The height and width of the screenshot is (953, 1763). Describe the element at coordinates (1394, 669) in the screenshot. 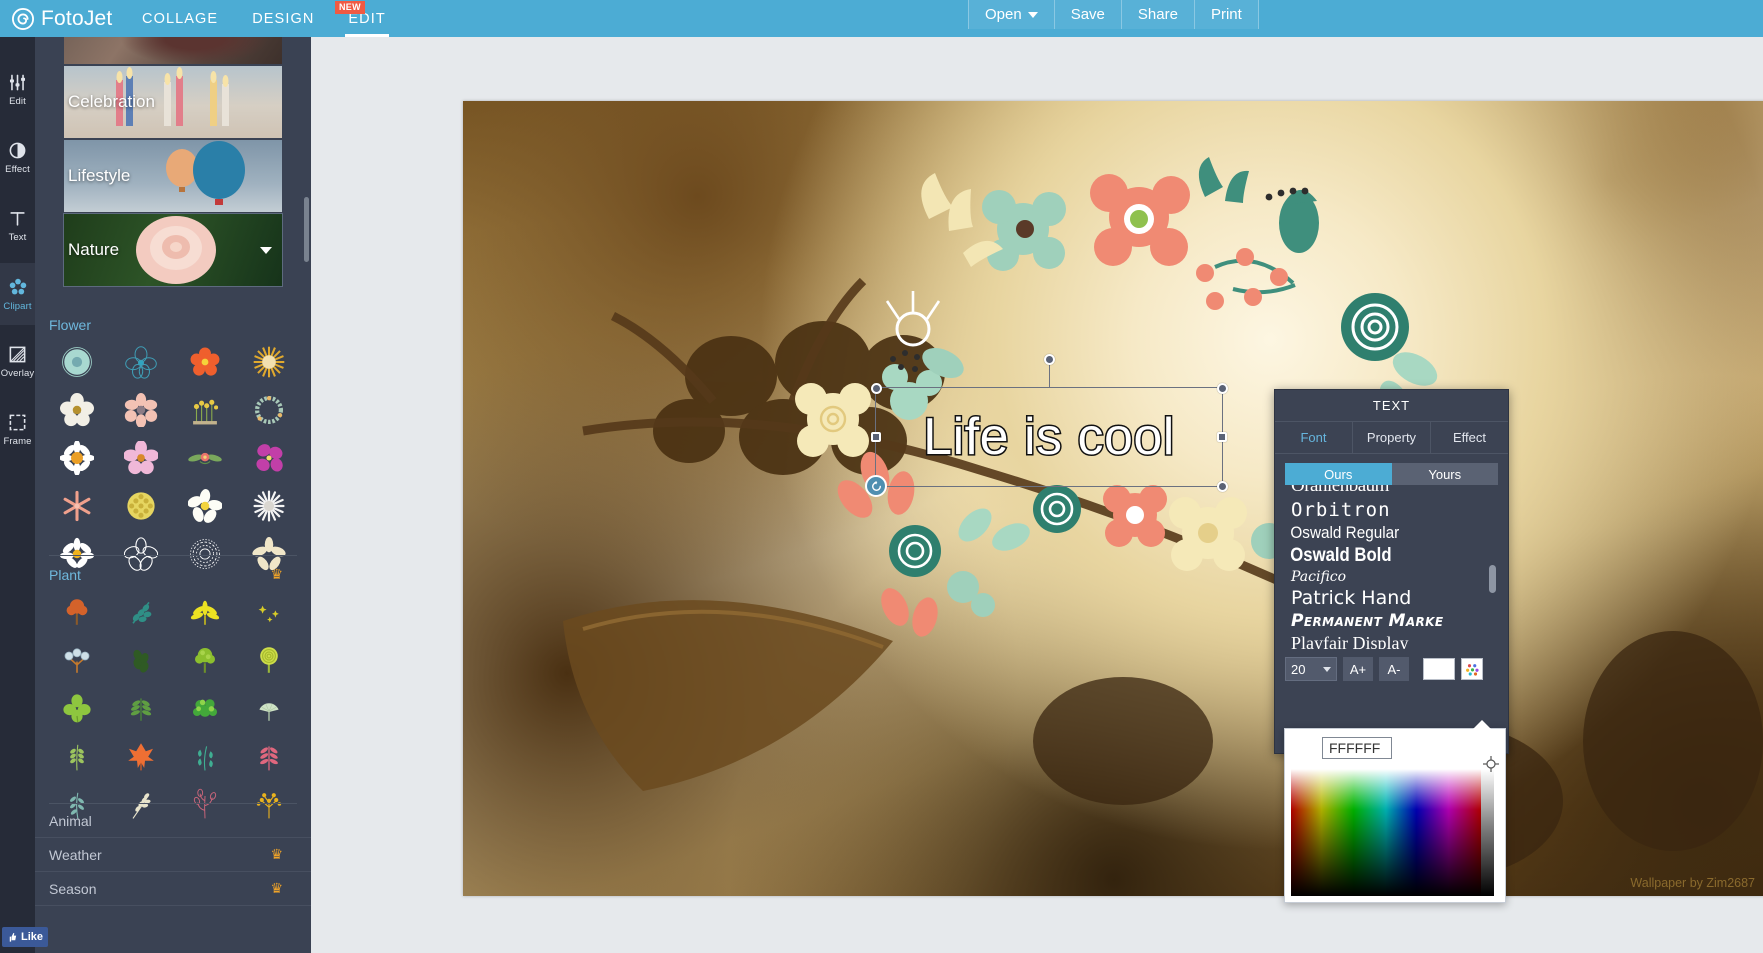

I see `decrease-font-button: A-` at that location.